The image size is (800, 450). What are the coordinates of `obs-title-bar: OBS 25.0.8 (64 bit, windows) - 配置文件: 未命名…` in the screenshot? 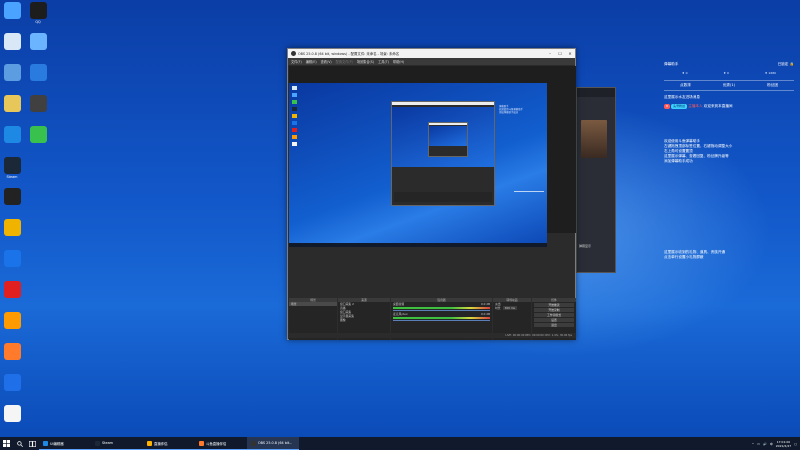 It's located at (431, 53).